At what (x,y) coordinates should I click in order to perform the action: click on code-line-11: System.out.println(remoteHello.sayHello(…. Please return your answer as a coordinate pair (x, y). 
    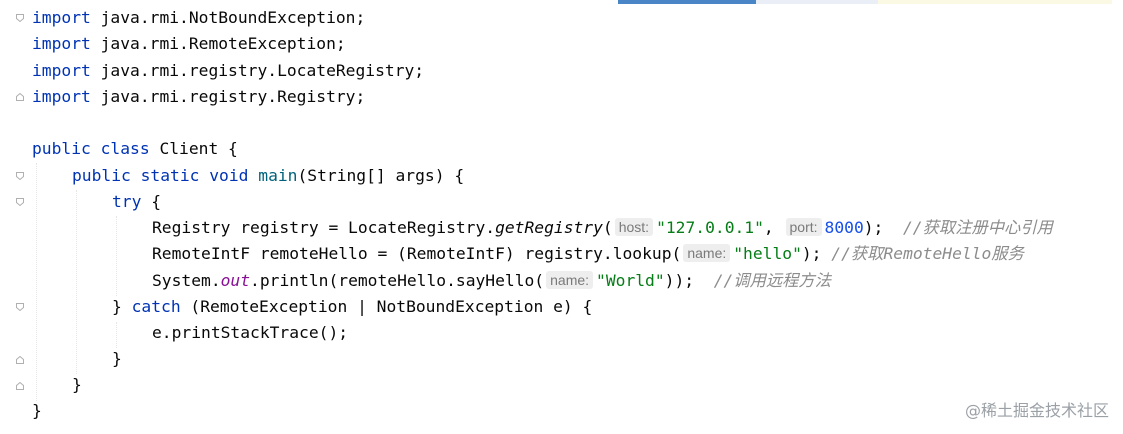
    Looking at the image, I should click on (491, 281).